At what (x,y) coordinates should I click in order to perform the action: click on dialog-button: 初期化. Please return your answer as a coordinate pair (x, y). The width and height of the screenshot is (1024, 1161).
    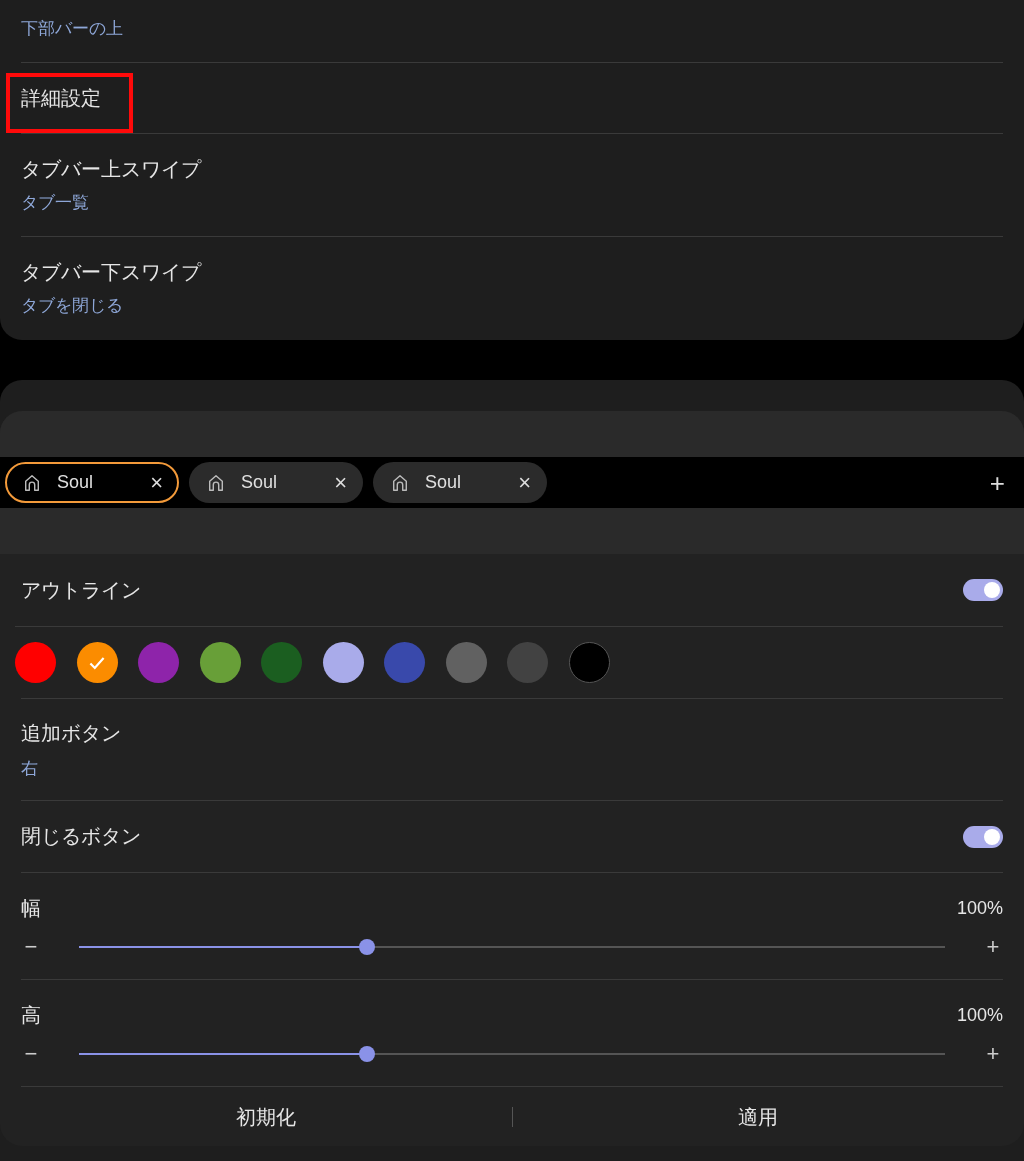
    Looking at the image, I should click on (266, 1117).